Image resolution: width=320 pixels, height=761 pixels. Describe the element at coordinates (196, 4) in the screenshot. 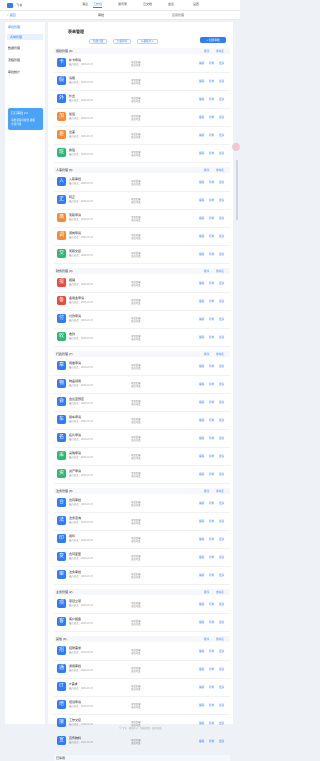

I see `nav-tab: 设置` at that location.